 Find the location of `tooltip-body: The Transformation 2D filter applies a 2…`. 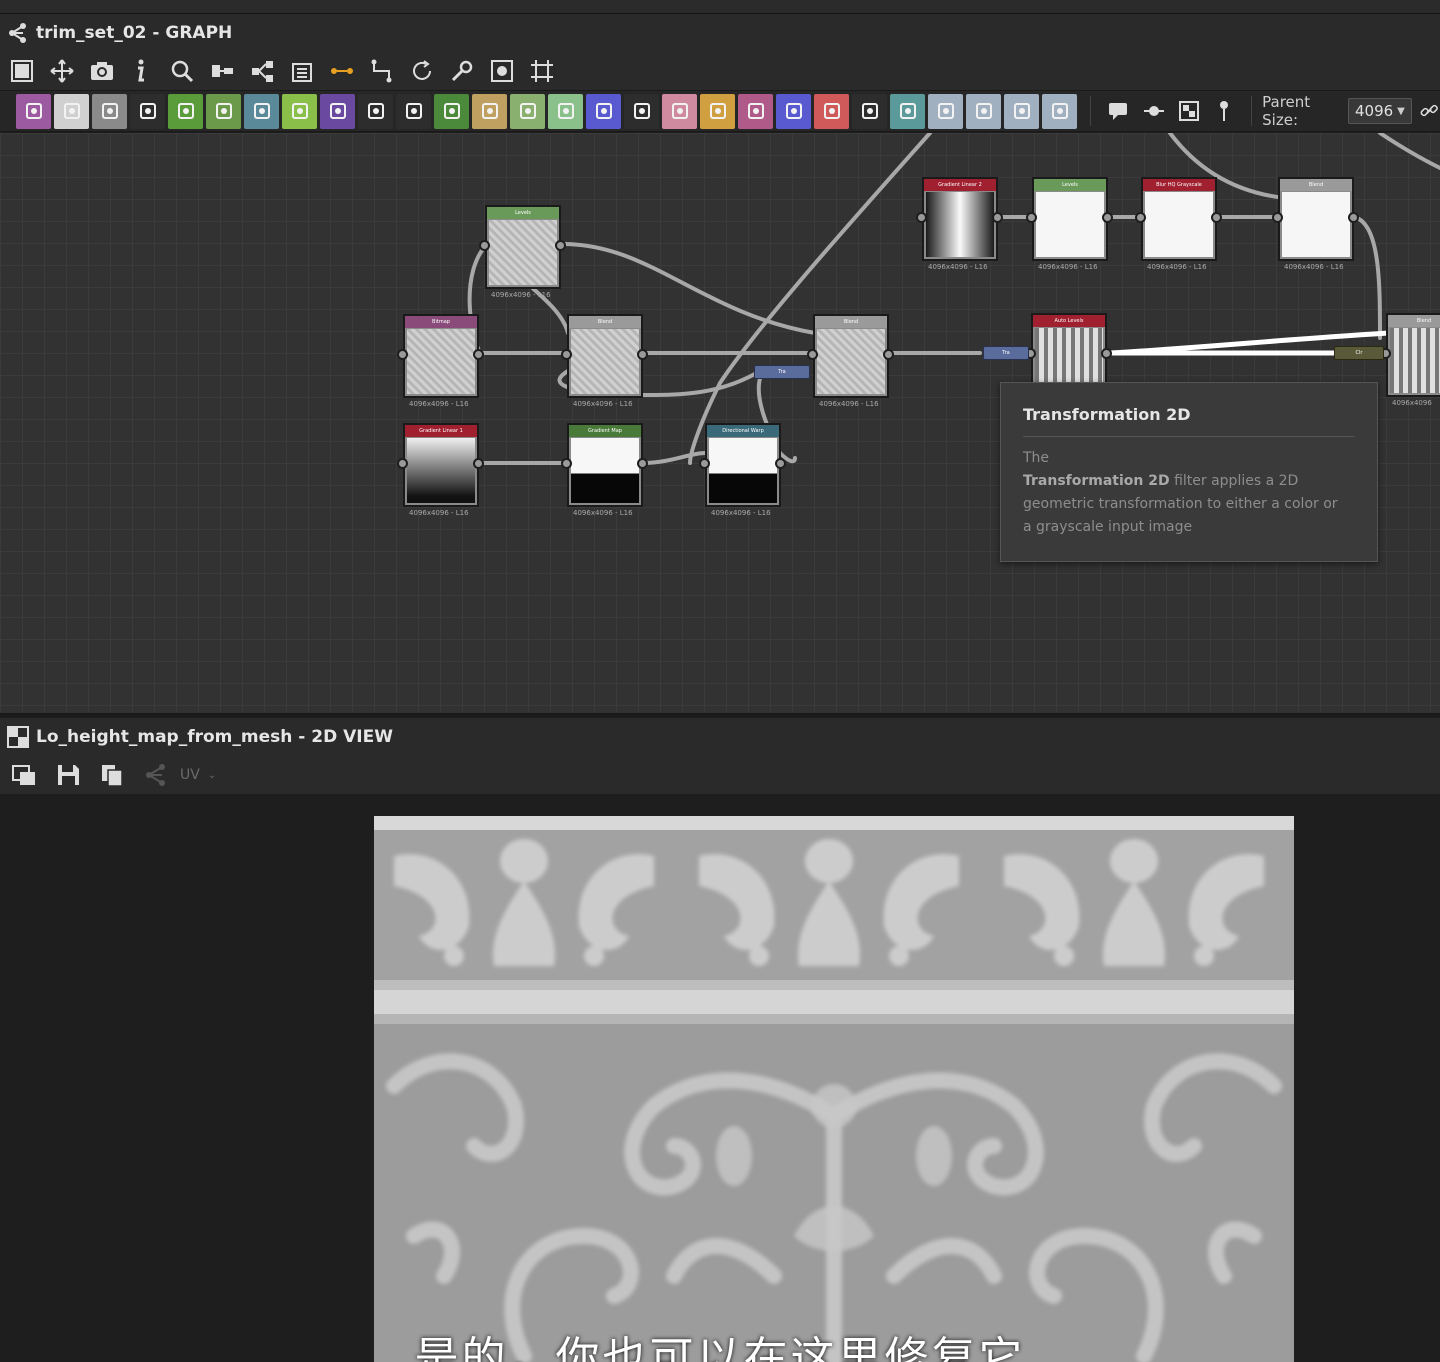

tooltip-body: The Transformation 2D filter applies a 2… is located at coordinates (1189, 493).